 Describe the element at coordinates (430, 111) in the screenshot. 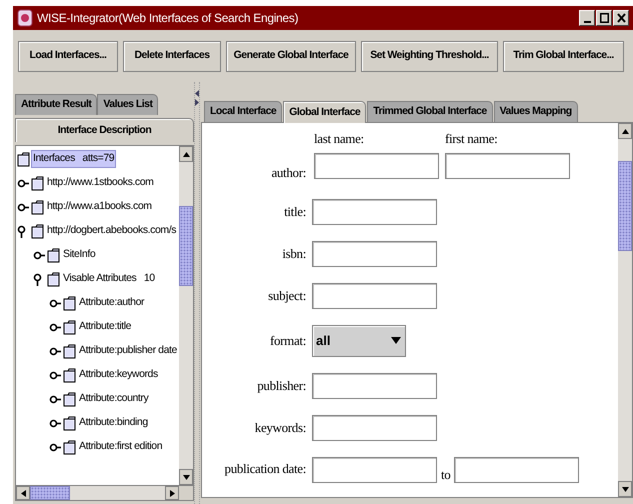

I see `tab: Trimmed Global Interface` at that location.